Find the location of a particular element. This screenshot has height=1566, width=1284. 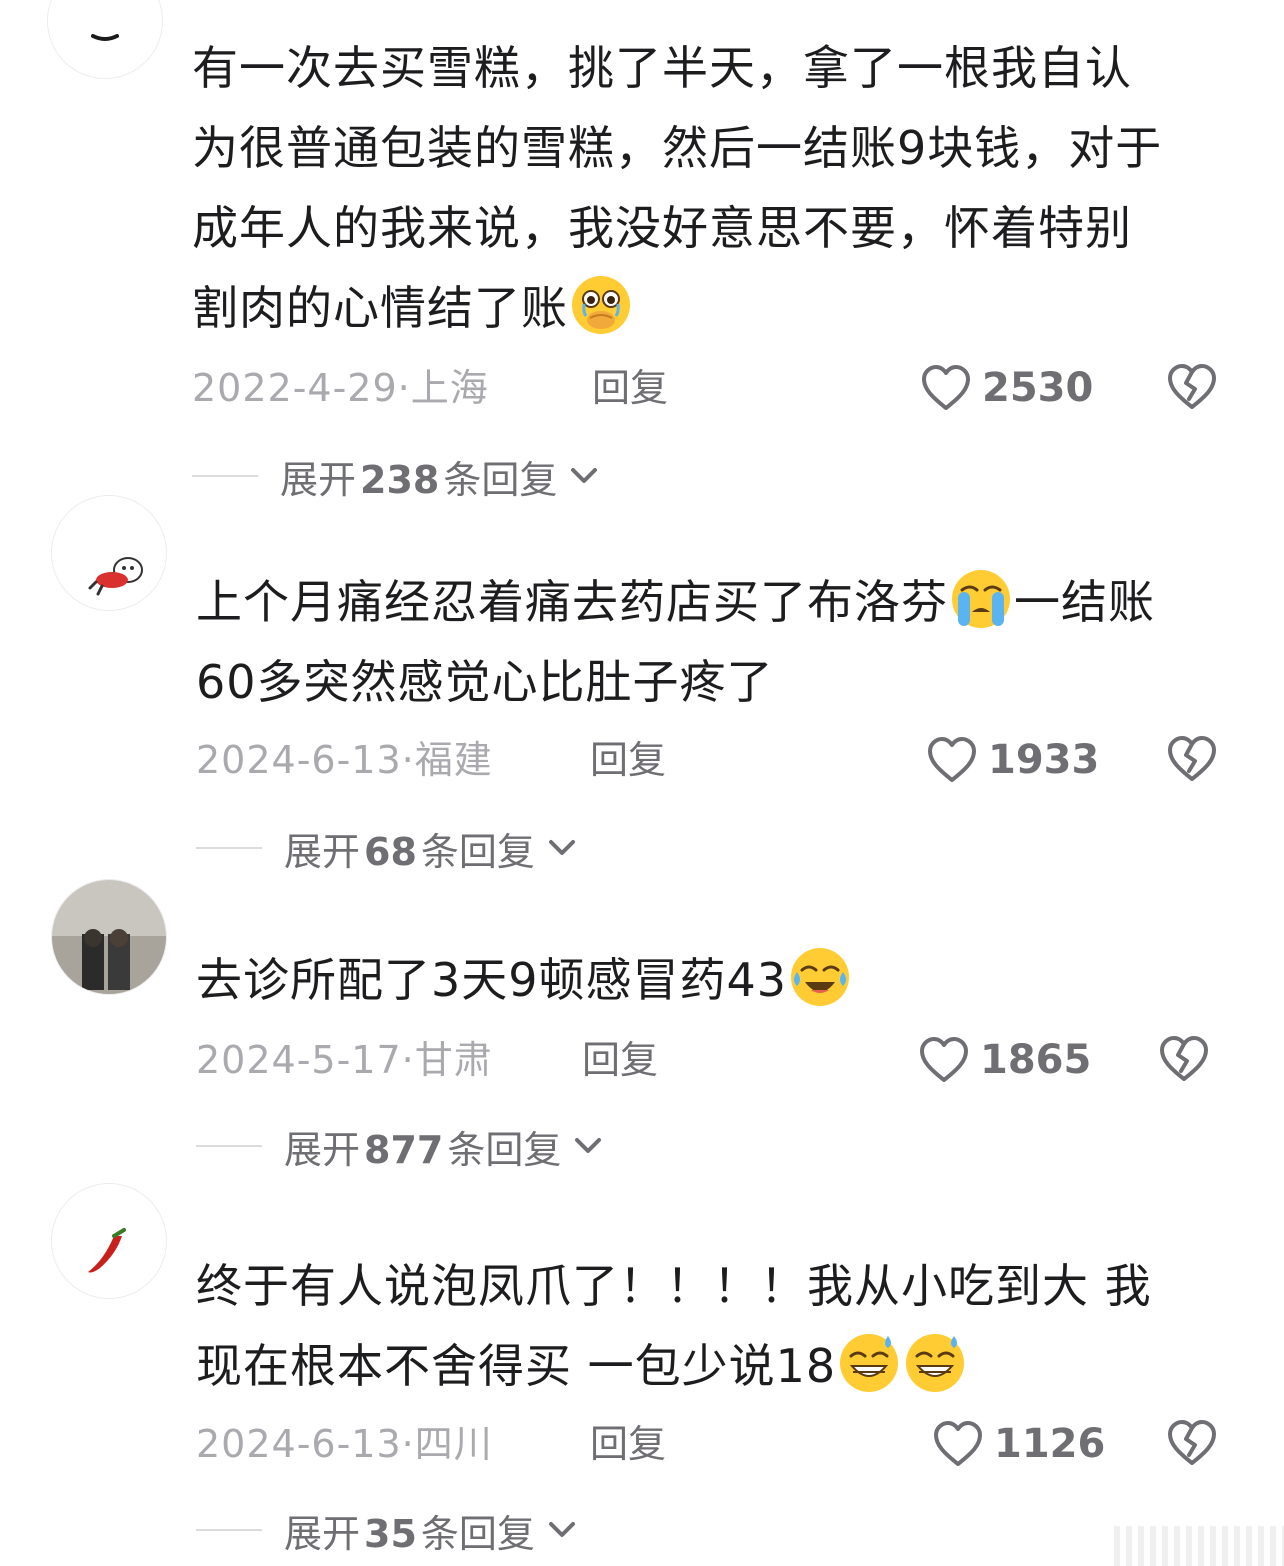

comment-text: 终于有人说泡凤爪了！！！！我从小吃到大 我 现在根本不舍得买 一包少说18 is located at coordinates (674, 1326).